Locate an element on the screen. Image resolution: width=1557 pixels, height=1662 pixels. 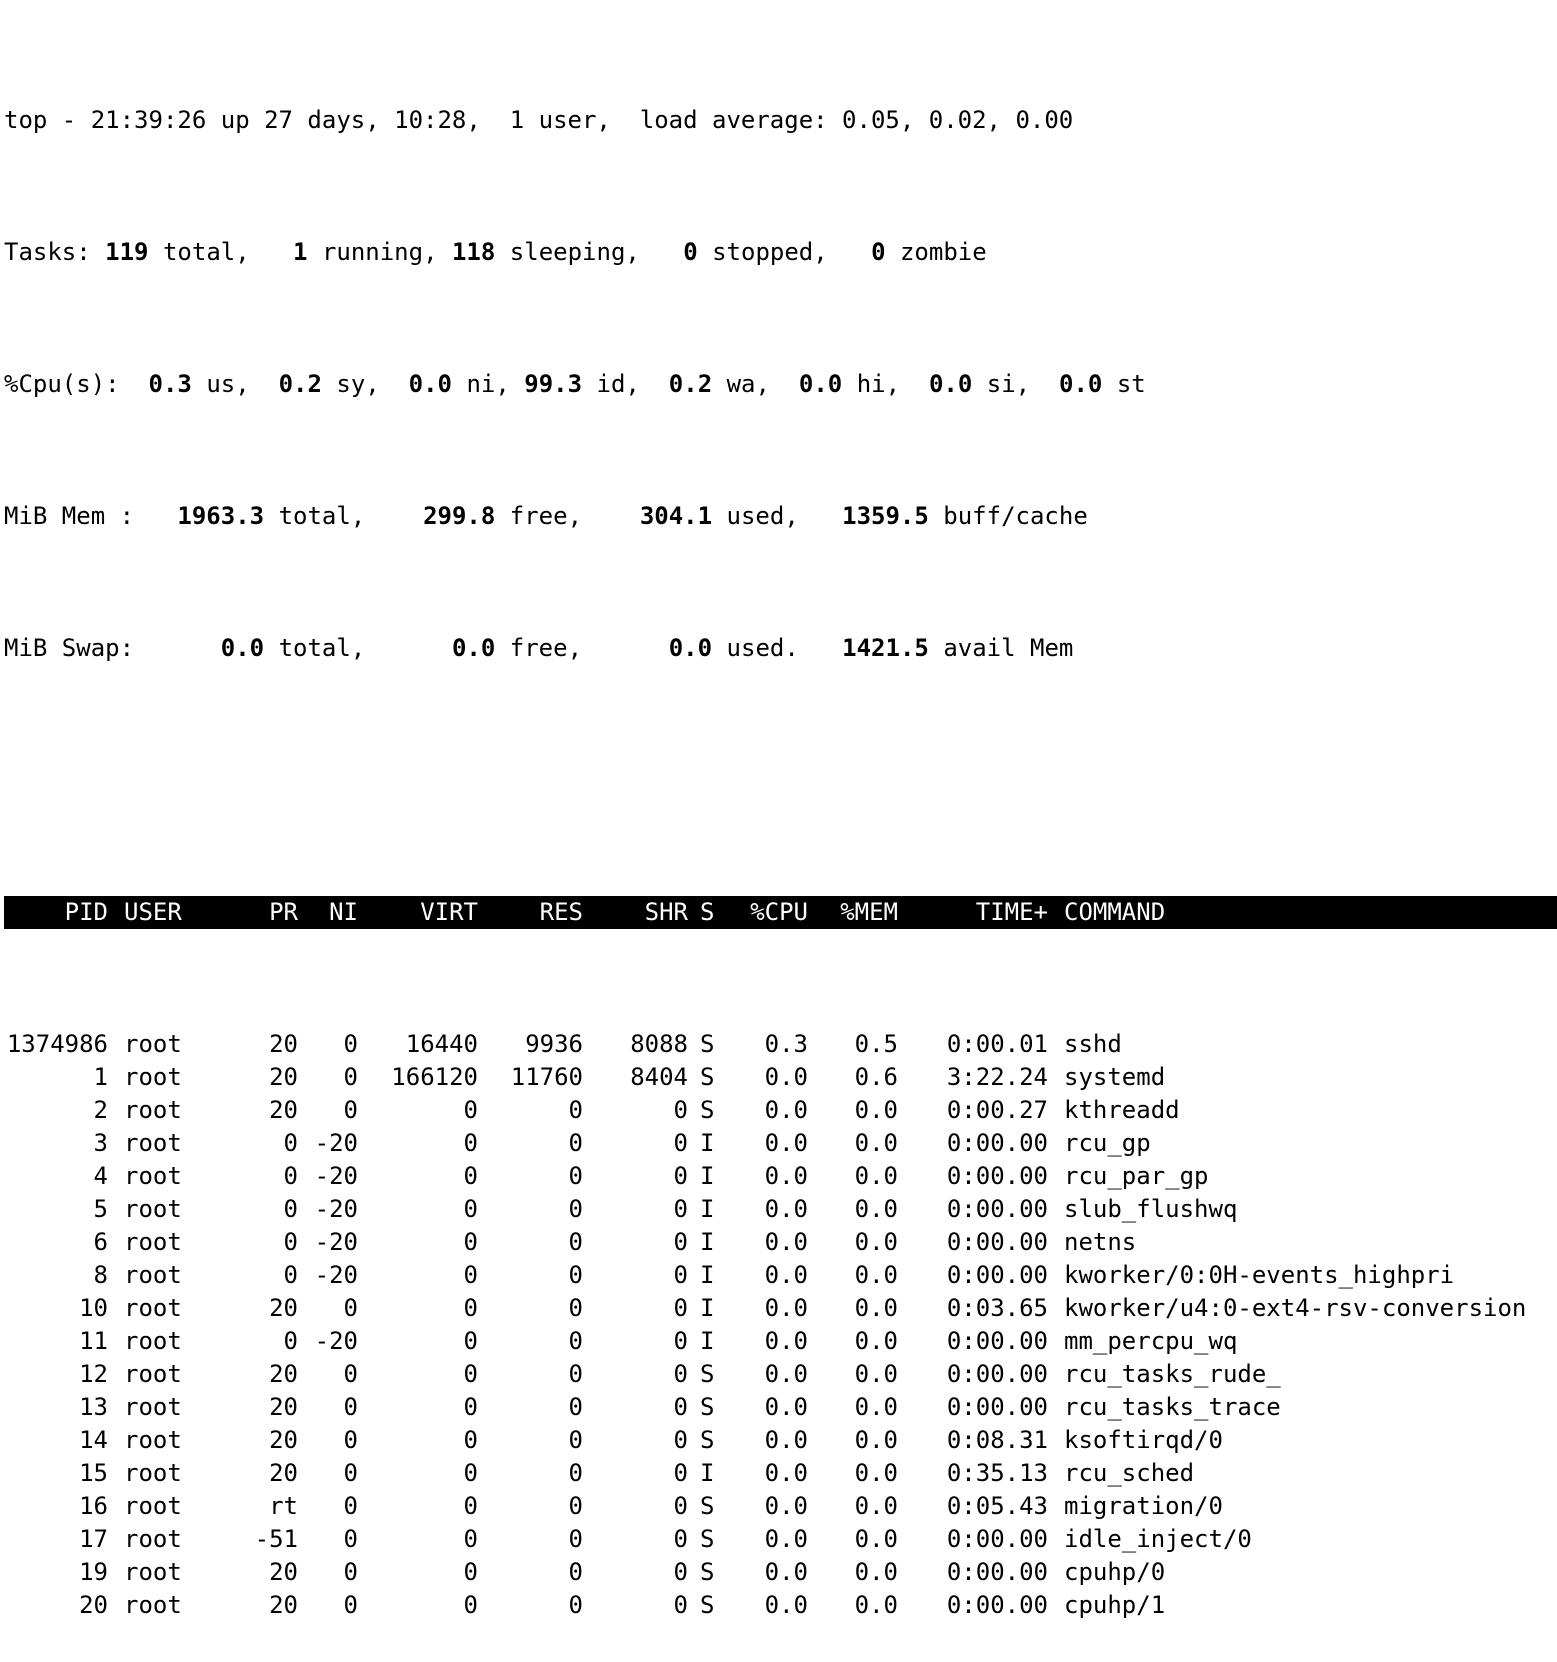
cpu-label: %Cpu(s): is located at coordinates (62, 384).